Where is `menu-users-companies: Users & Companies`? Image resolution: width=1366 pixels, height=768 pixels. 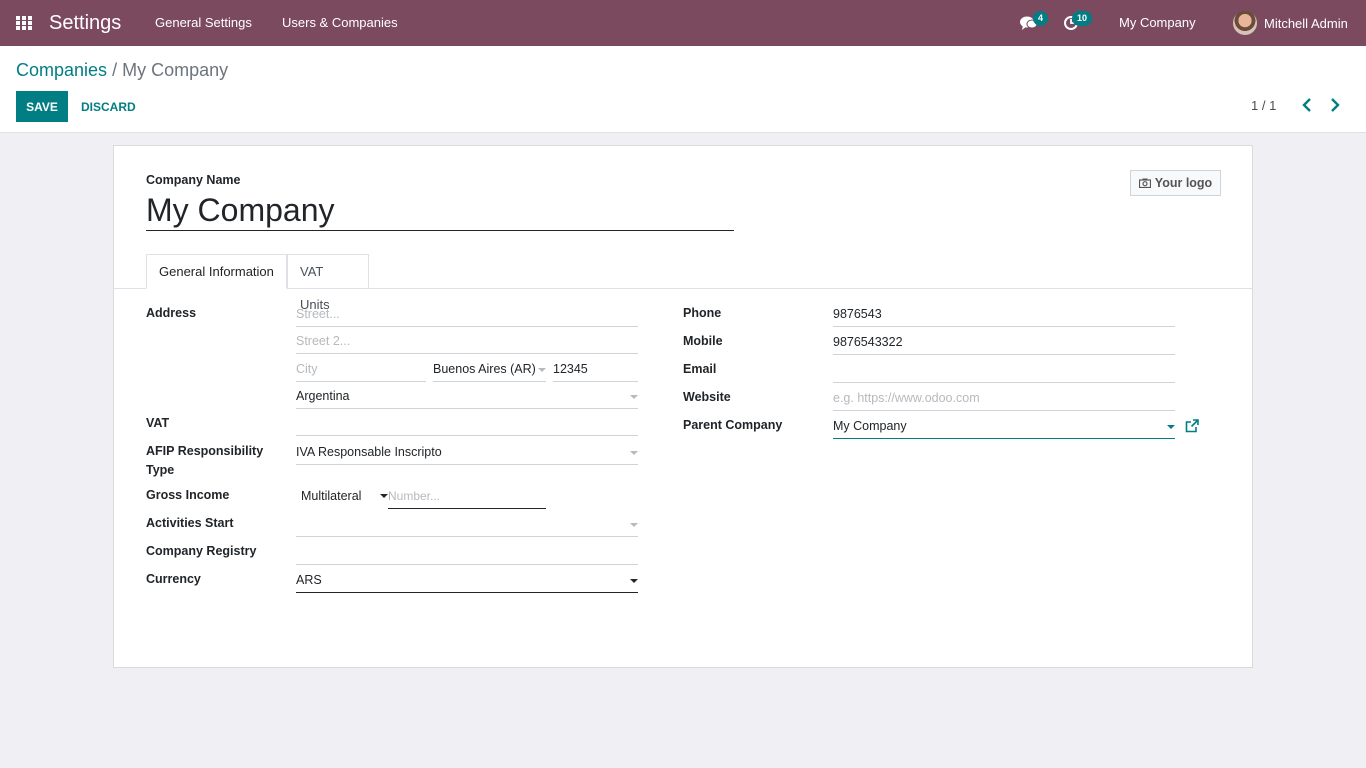
menu-users-companies: Users & Companies is located at coordinates (340, 23).